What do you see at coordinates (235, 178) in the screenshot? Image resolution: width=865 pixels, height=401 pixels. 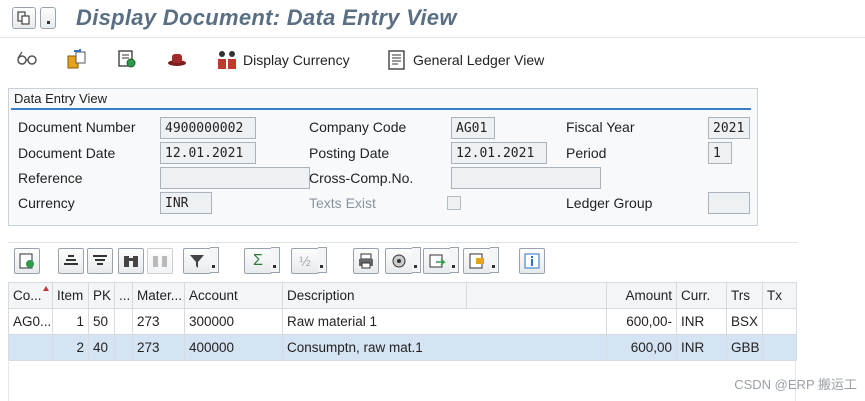 I see `reference-field` at bounding box center [235, 178].